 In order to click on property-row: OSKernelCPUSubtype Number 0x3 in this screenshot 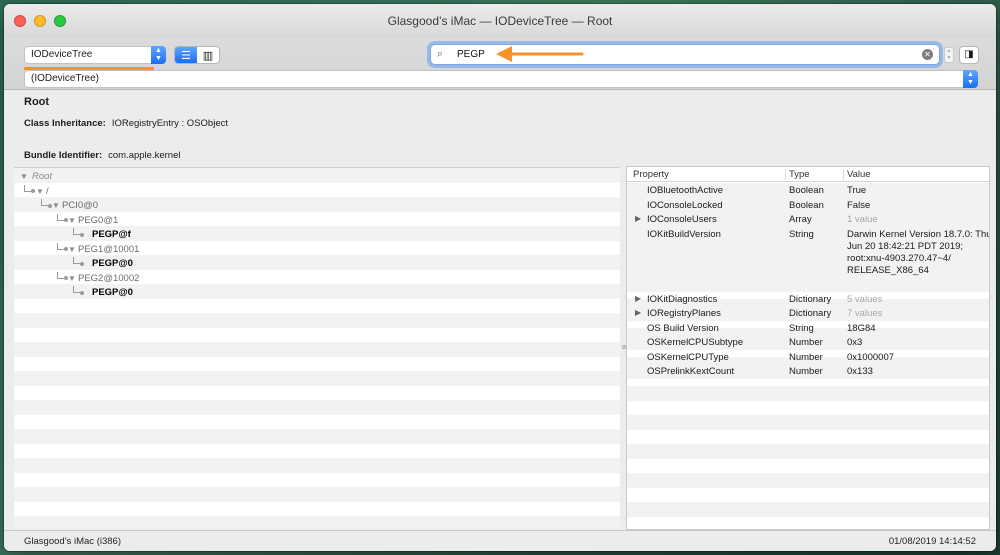, I will do `click(808, 342)`.